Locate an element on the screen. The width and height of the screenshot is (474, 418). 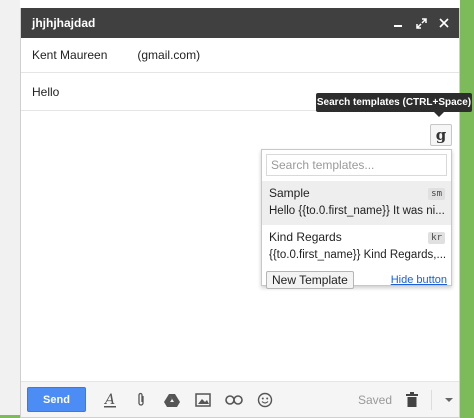
saved-status: Saved is located at coordinates (375, 399).